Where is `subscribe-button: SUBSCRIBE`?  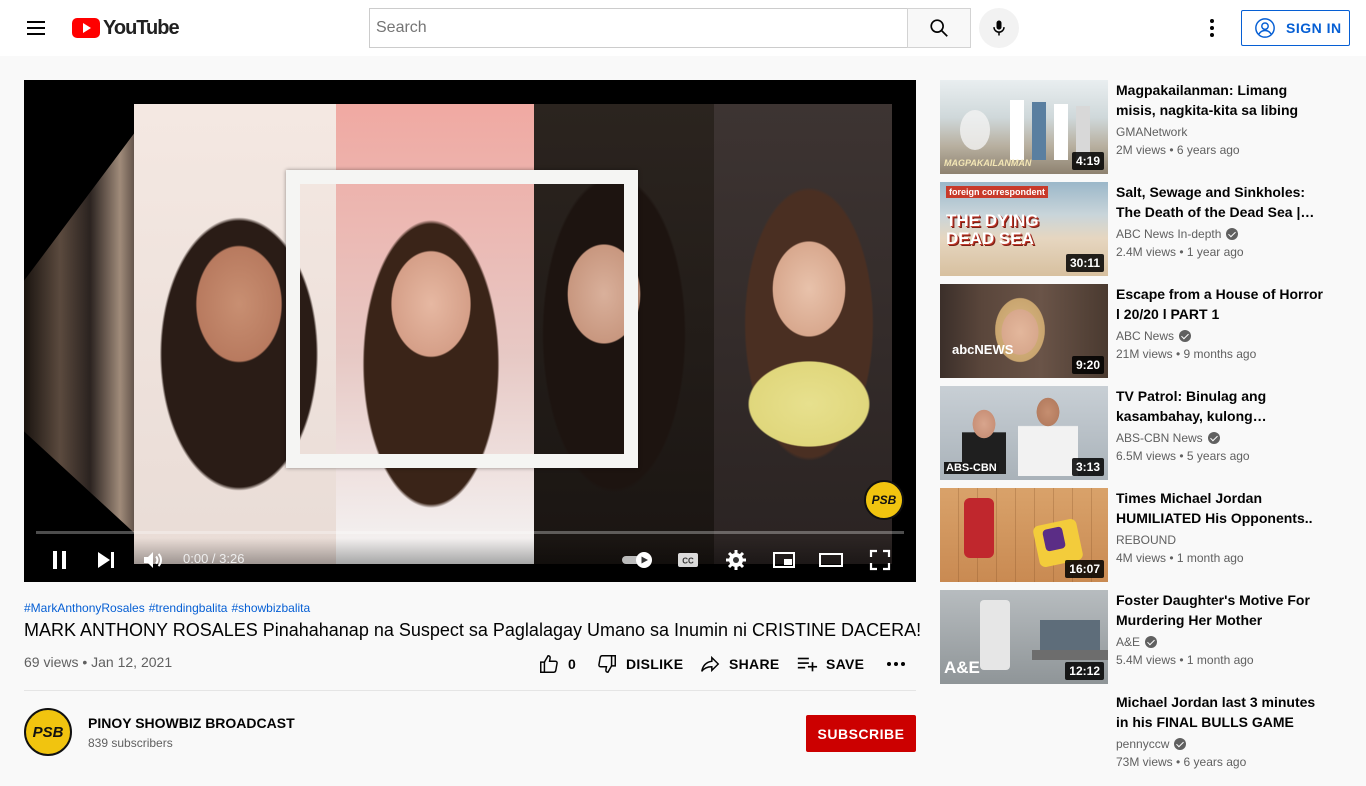 subscribe-button: SUBSCRIBE is located at coordinates (861, 733).